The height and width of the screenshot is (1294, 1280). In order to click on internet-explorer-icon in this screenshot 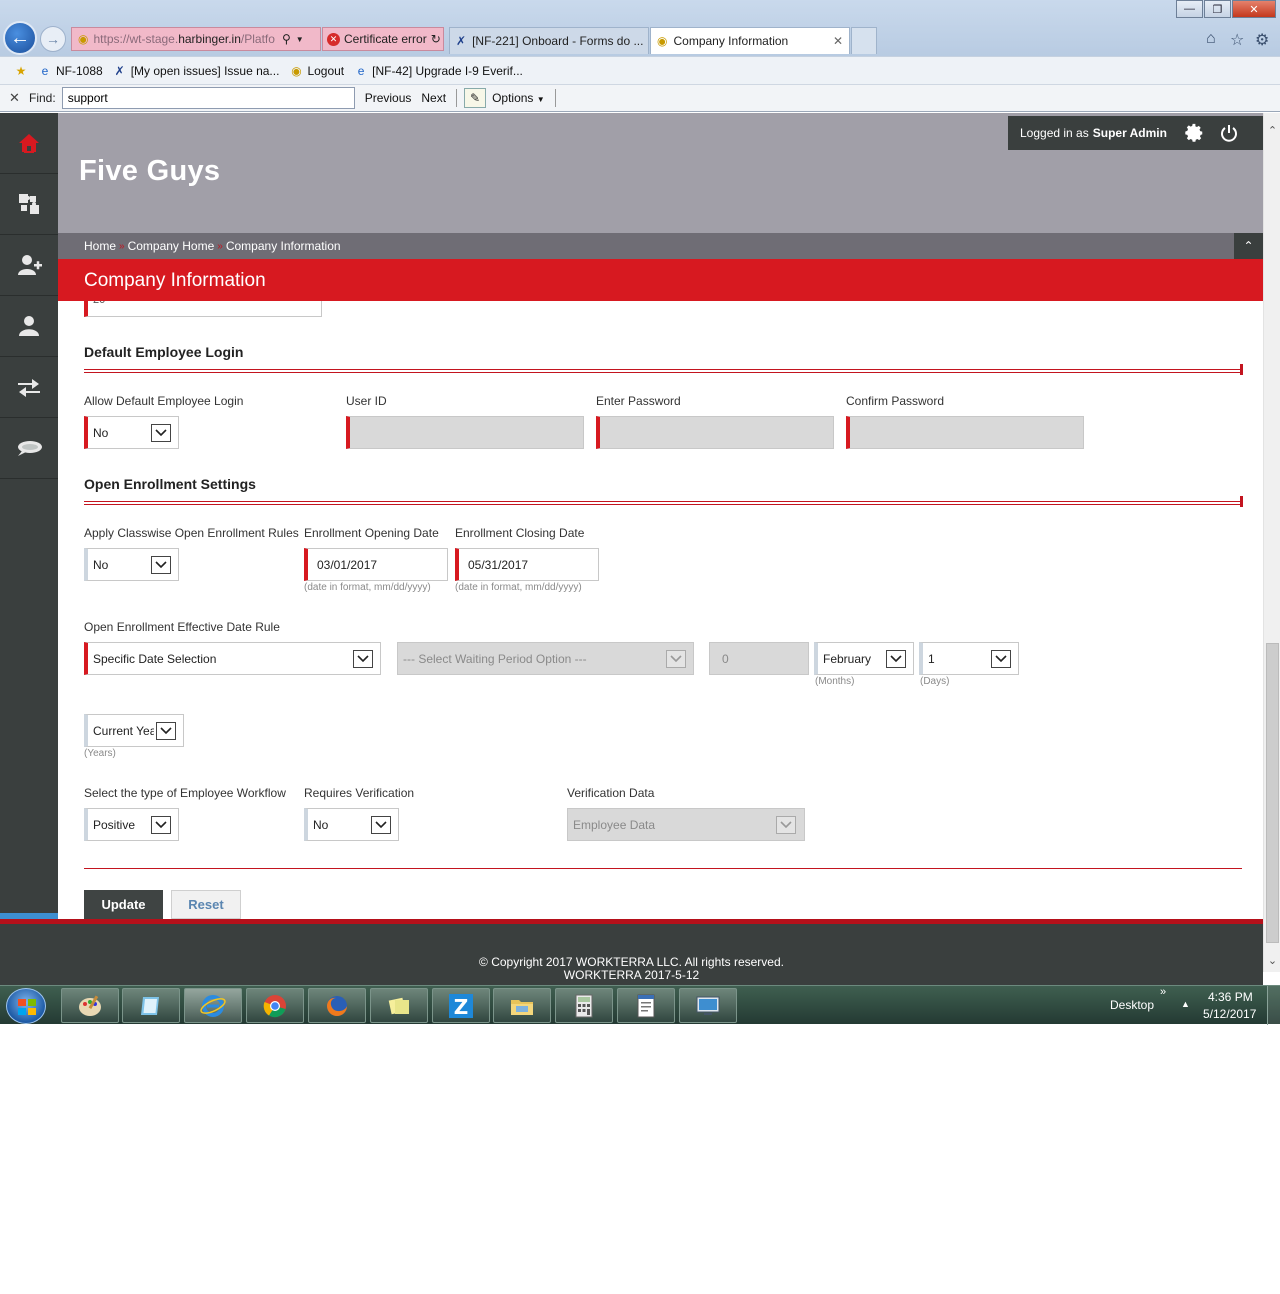, I will do `click(213, 1005)`.